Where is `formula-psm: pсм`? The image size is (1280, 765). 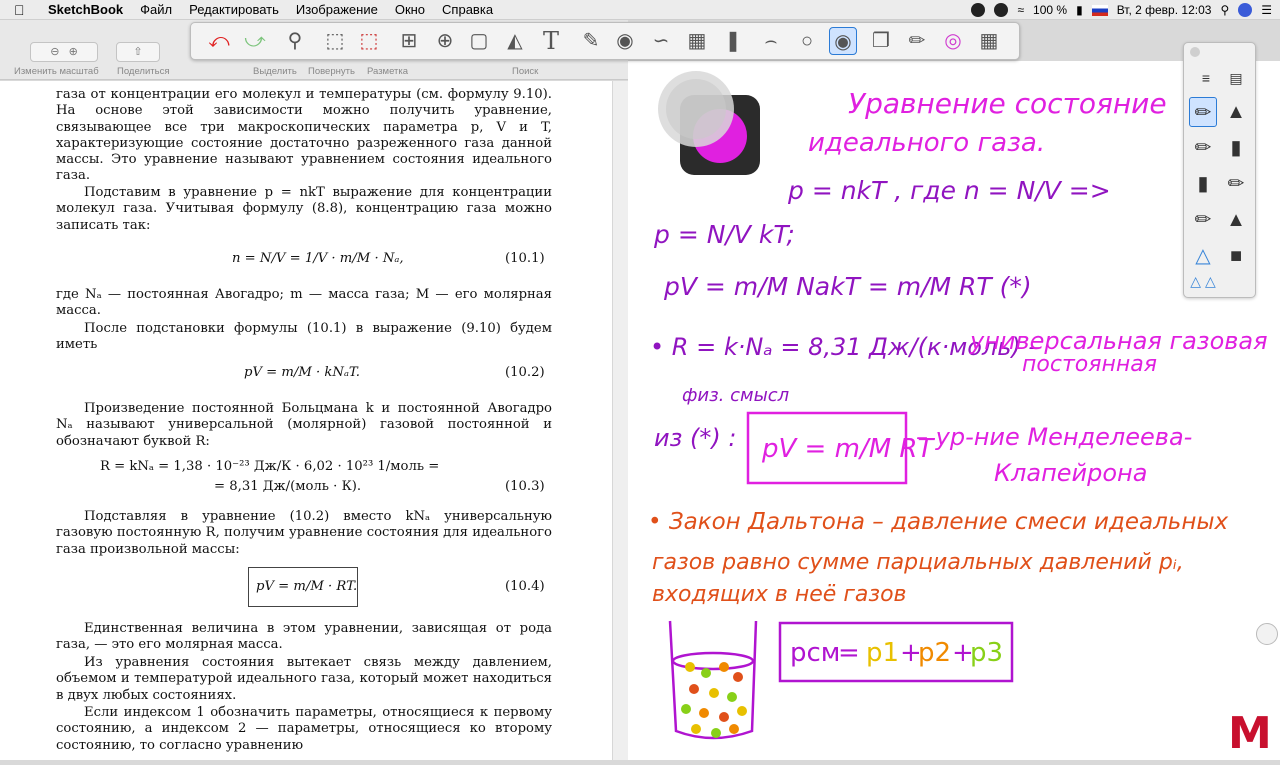 formula-psm: pсм is located at coordinates (815, 653).